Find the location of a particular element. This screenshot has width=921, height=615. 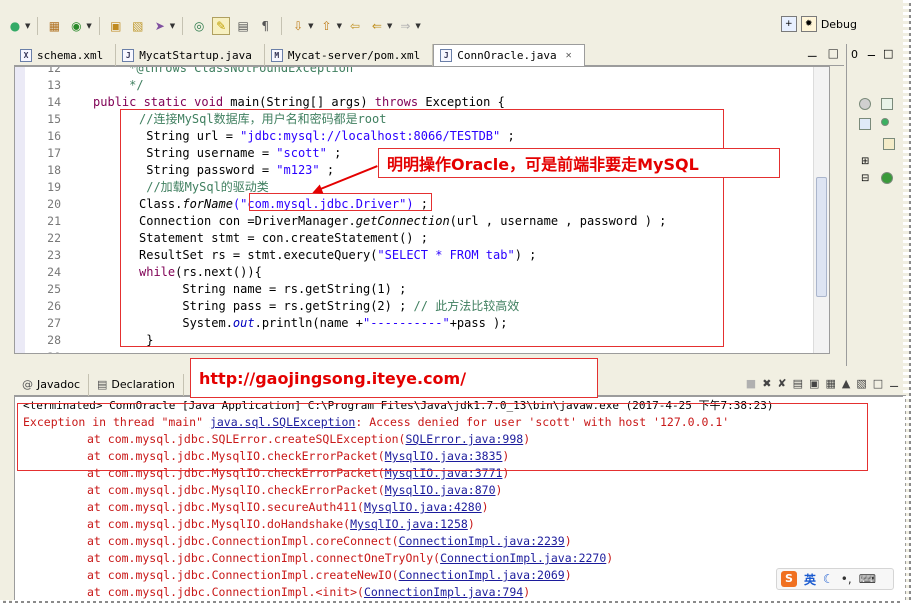

code-line-12: *@throws ClassNotFoundException is located at coordinates (223, 70).